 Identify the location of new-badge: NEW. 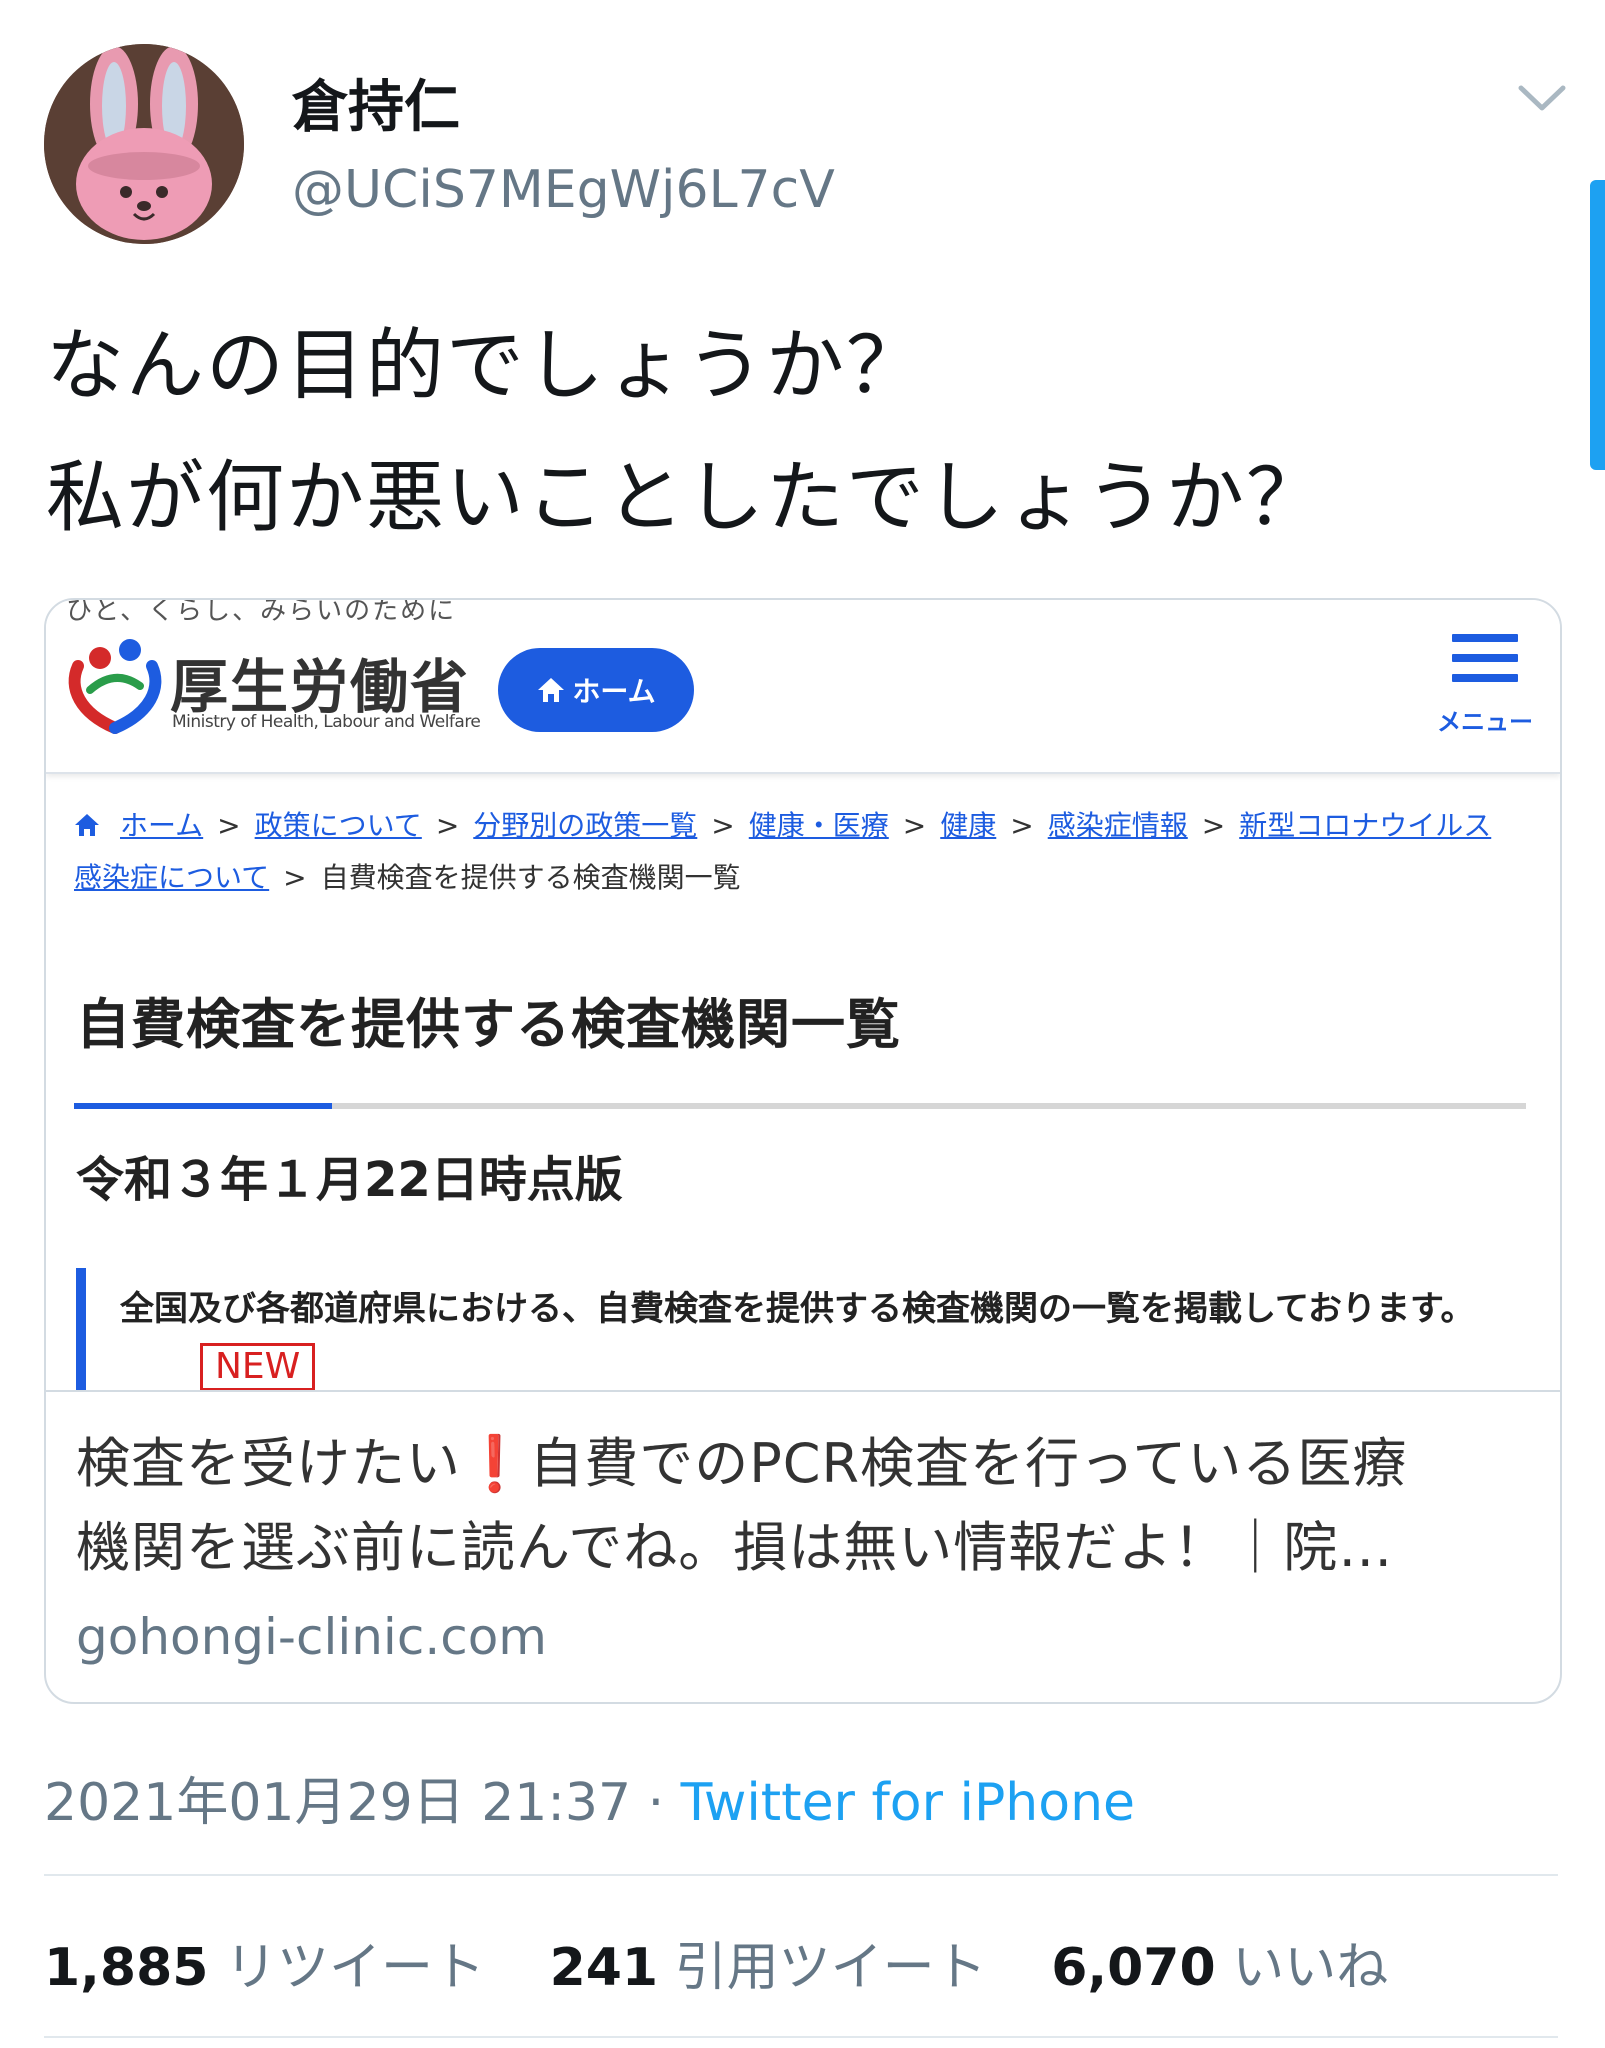
(258, 1366).